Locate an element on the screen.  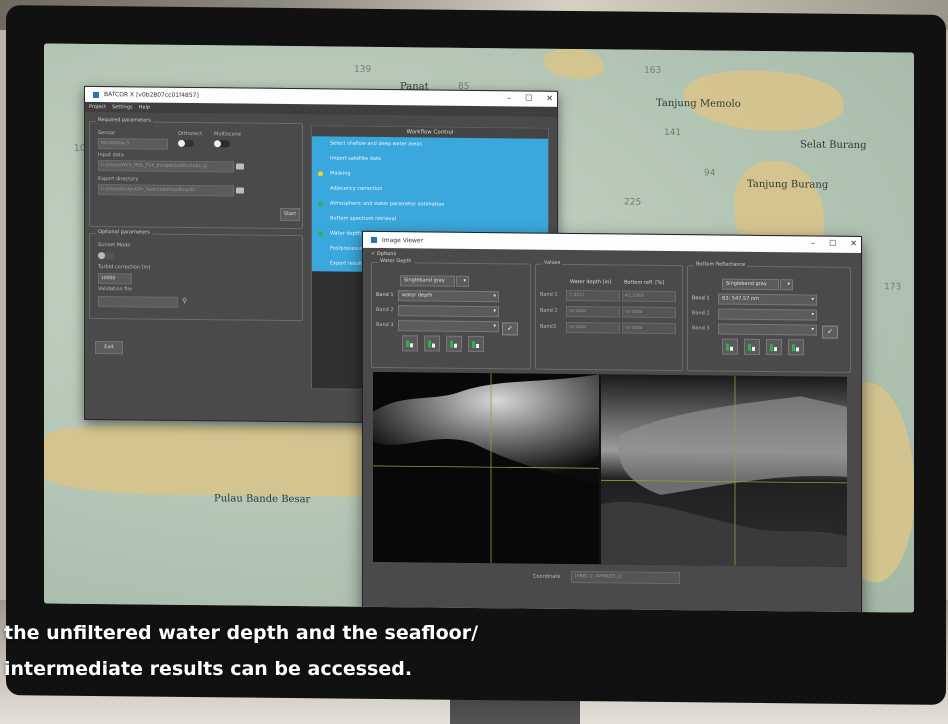
menu-help: Help is located at coordinates (144, 107).